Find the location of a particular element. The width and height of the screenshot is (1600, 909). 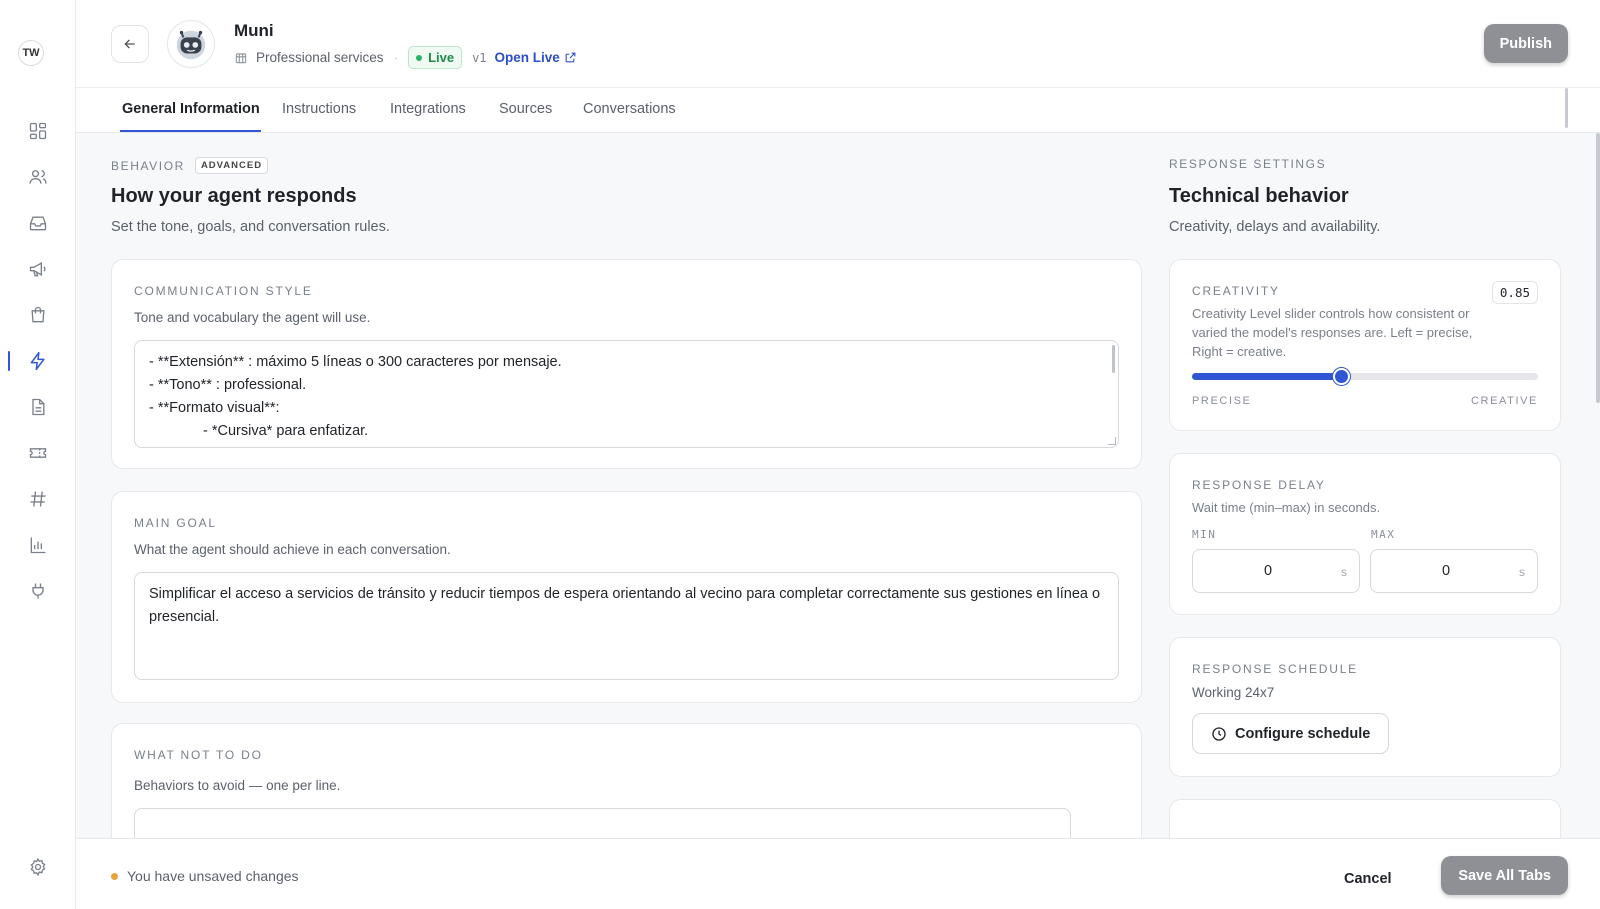

creativity-slider-fill is located at coordinates (1266, 376).